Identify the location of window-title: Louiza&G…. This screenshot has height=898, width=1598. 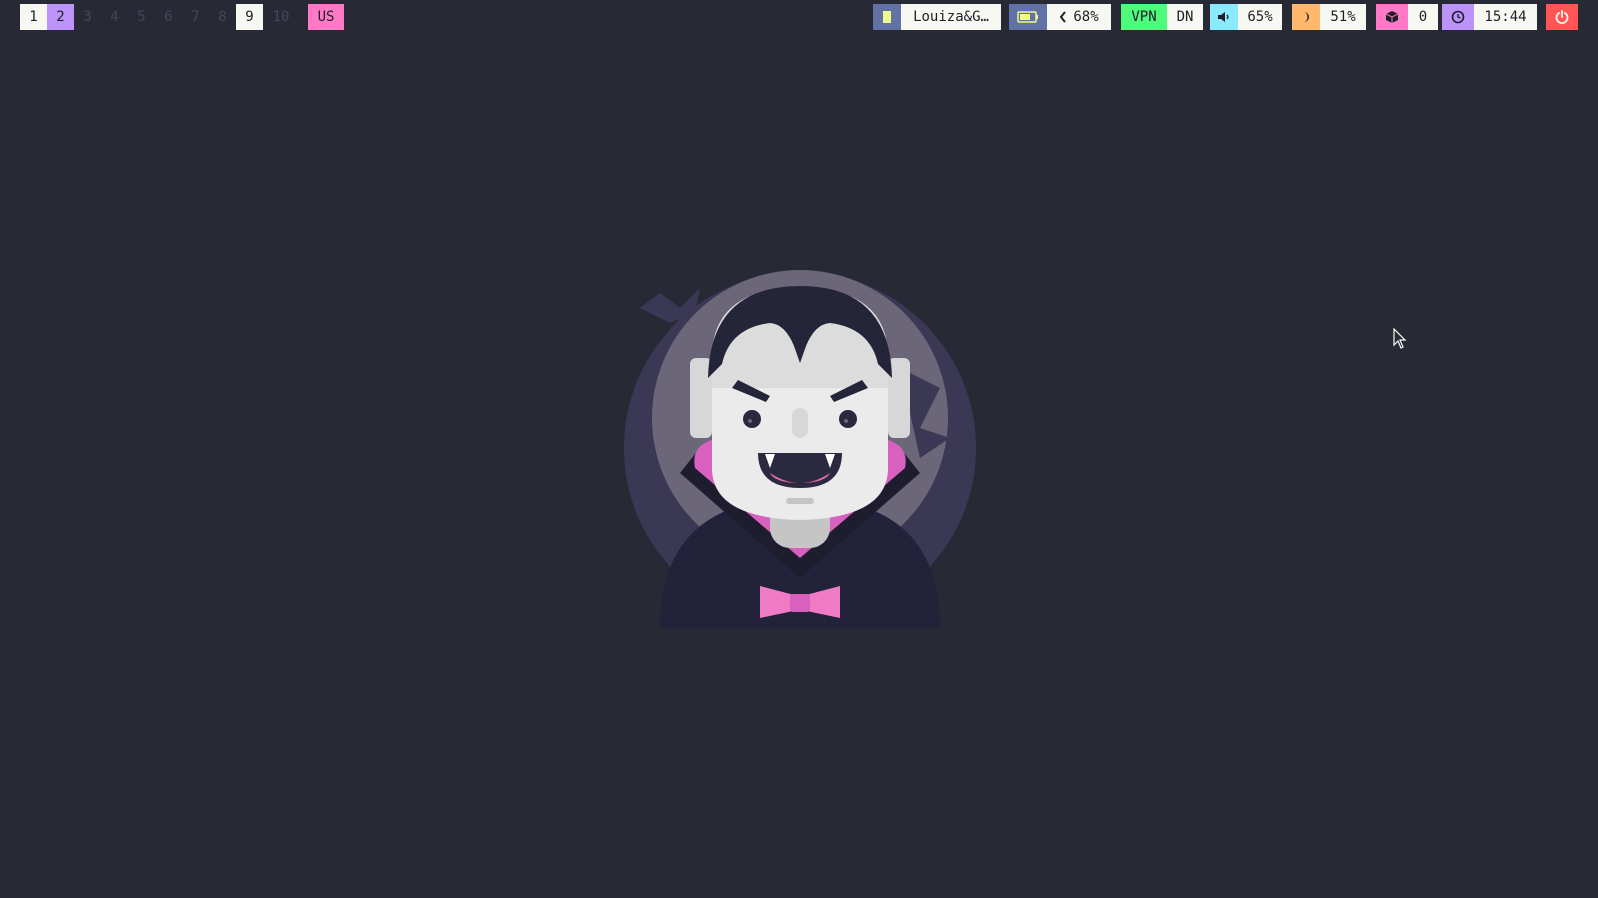
(951, 17).